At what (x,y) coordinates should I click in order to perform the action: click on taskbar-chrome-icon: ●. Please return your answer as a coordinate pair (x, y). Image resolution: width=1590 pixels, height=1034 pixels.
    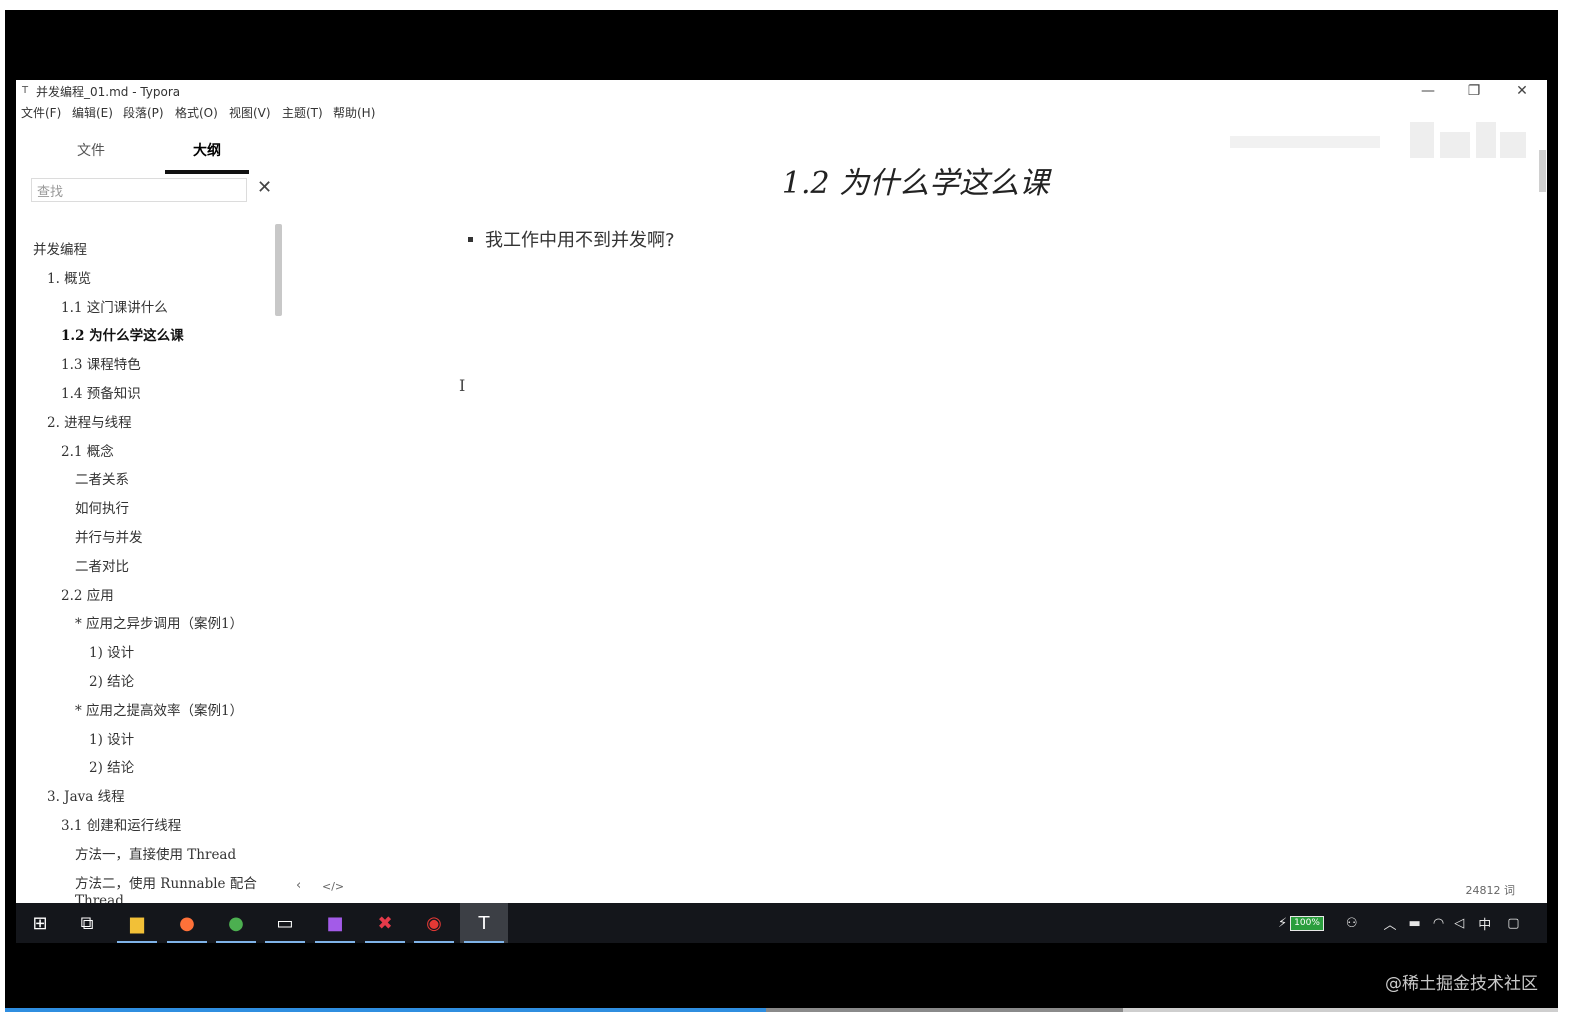
    Looking at the image, I should click on (236, 923).